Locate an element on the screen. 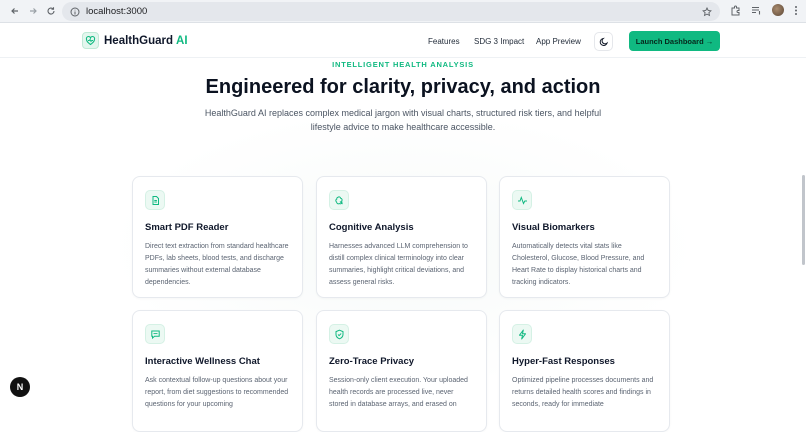 This screenshot has height=432, width=806. nav-link-app-preview: App Preview is located at coordinates (558, 41).